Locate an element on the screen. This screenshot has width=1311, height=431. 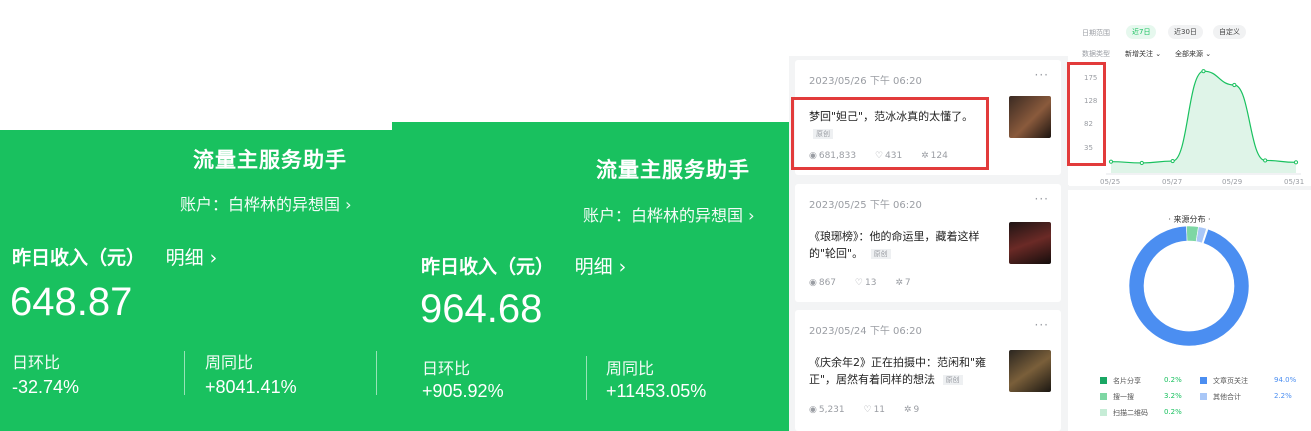
x-tick: 05/31 is located at coordinates (1294, 182).